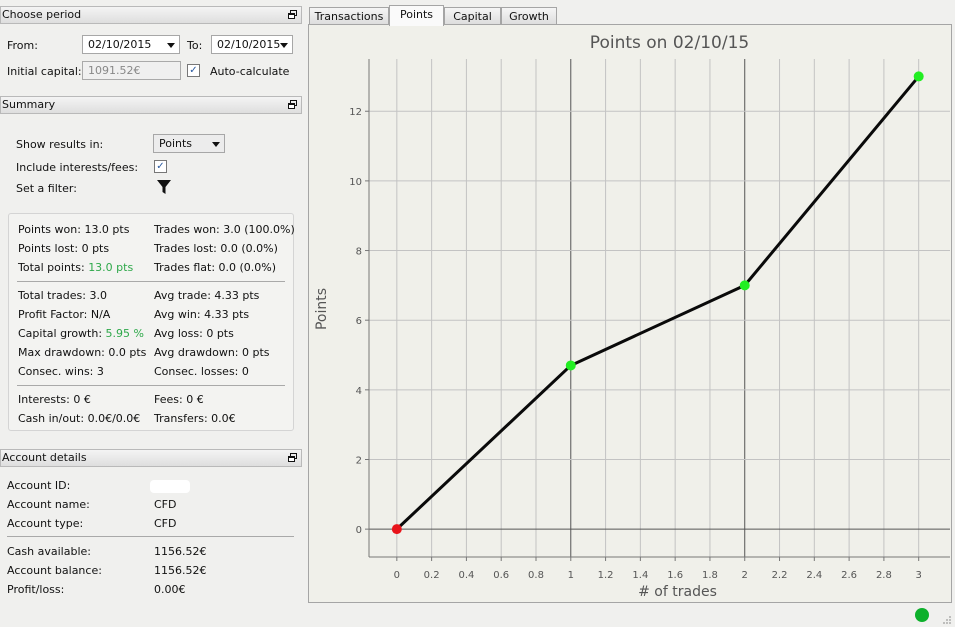 The height and width of the screenshot is (627, 955). What do you see at coordinates (501, 575) in the screenshot?
I see `x-tick-label: 0.6` at bounding box center [501, 575].